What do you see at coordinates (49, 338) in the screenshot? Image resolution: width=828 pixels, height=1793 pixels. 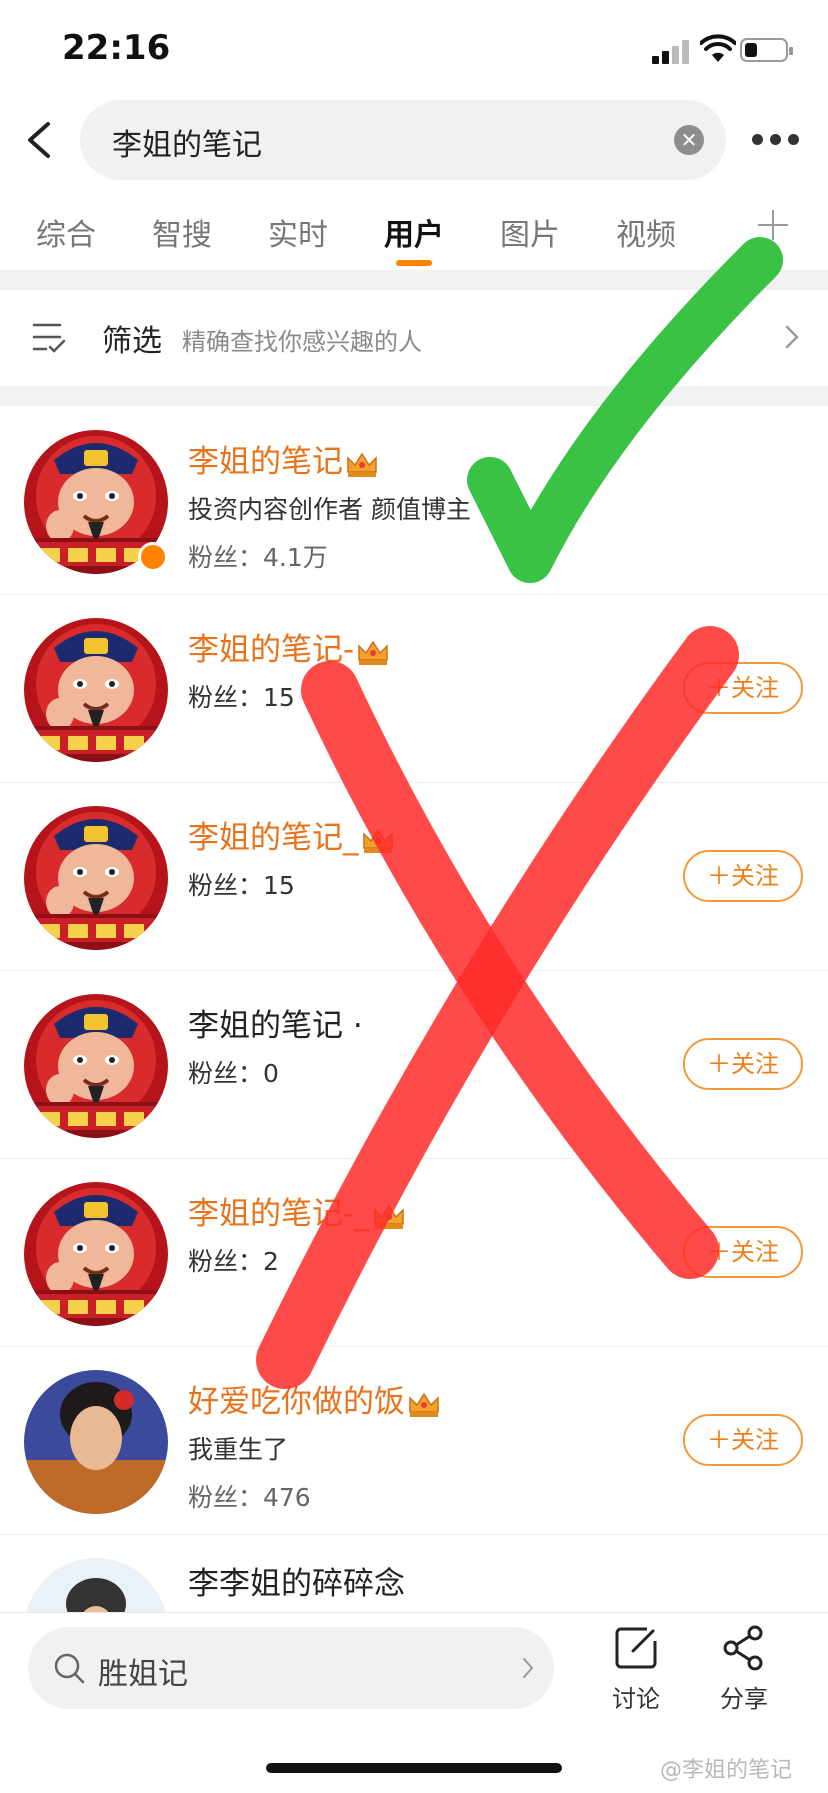 I see `filter-icon` at bounding box center [49, 338].